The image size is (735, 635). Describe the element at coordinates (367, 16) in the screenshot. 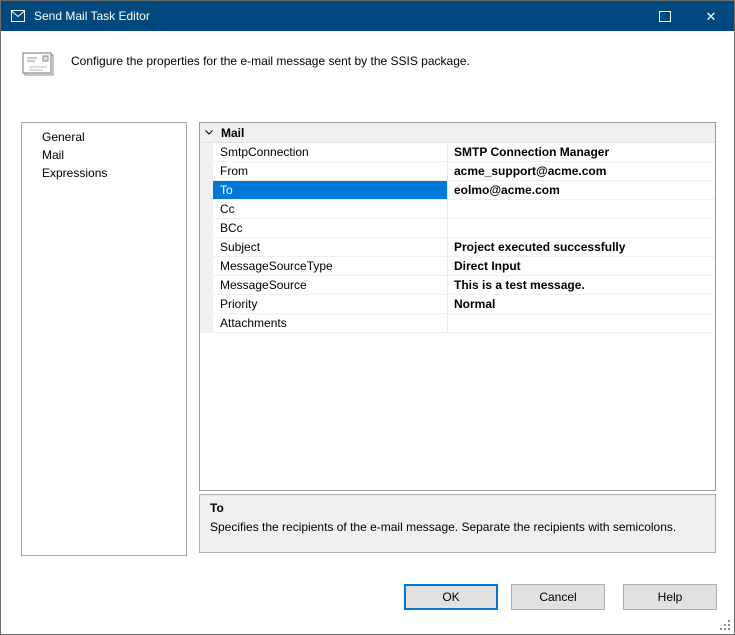

I see `titlebar: Send Mail Task Editor ✕` at that location.